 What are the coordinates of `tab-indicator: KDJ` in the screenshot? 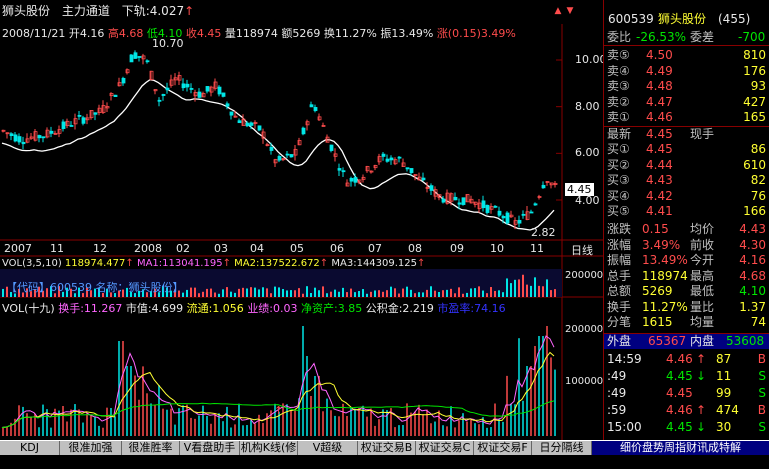 It's located at (30, 448).